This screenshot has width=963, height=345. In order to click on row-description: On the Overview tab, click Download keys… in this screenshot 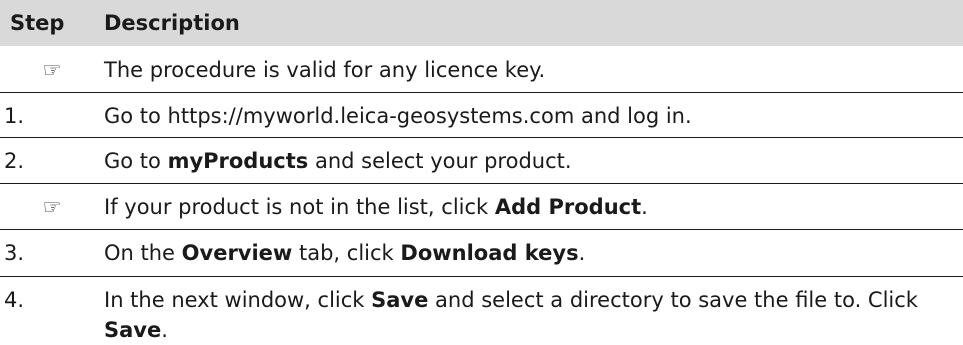, I will do `click(345, 253)`.